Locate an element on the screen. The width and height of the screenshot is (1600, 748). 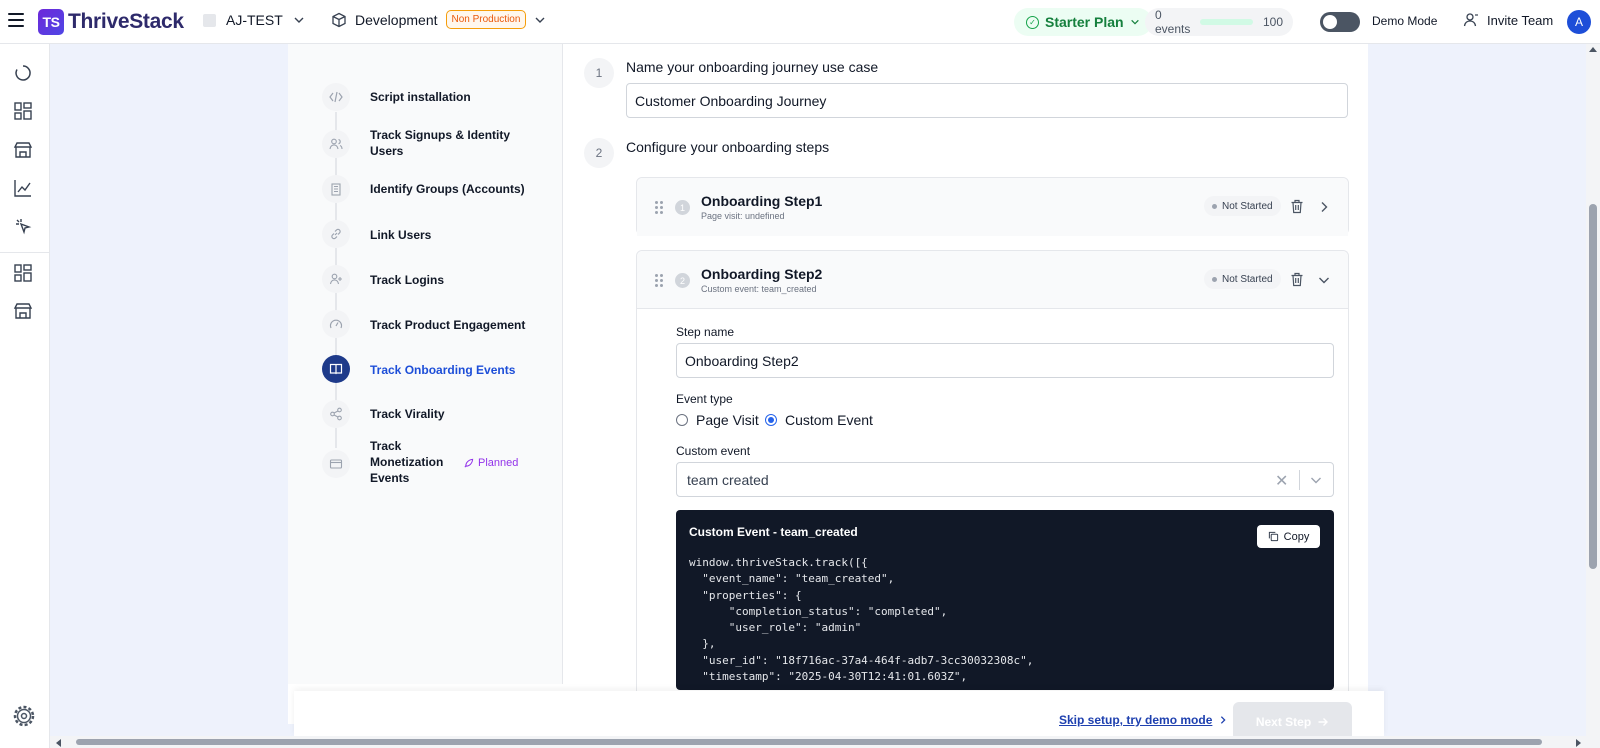
nav-item-track-virality: Track Virality is located at coordinates (407, 414).